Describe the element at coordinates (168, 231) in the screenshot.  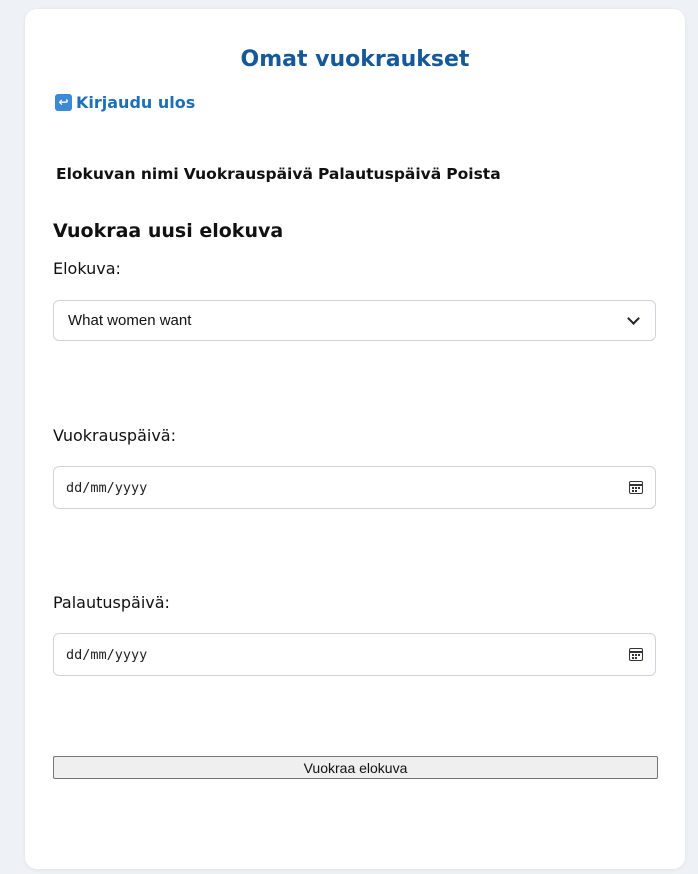
I see `rent-form-heading: Vuokraa uusi elokuva` at that location.